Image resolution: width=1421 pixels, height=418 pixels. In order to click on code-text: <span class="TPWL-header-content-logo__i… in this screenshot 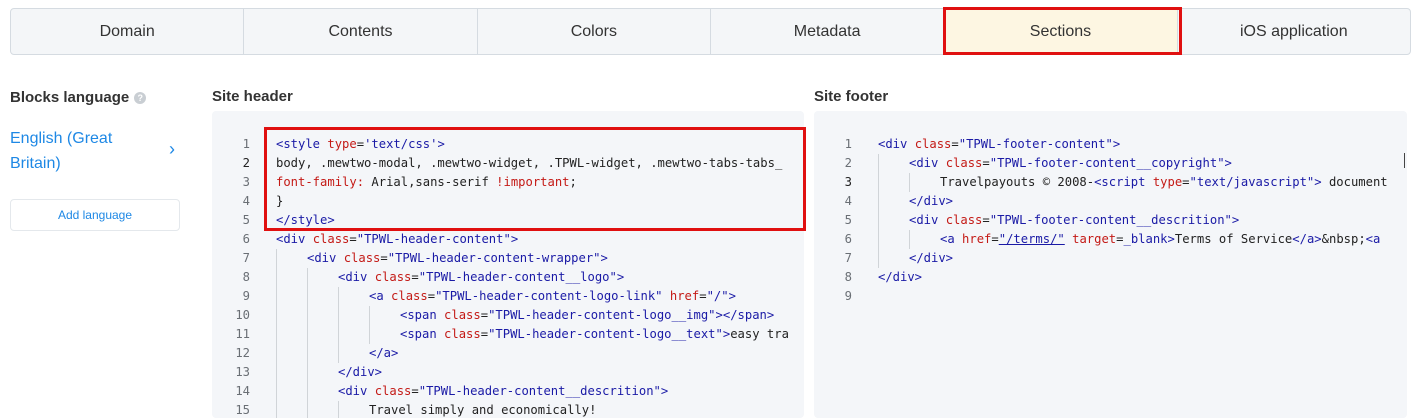, I will do `click(525, 315)`.